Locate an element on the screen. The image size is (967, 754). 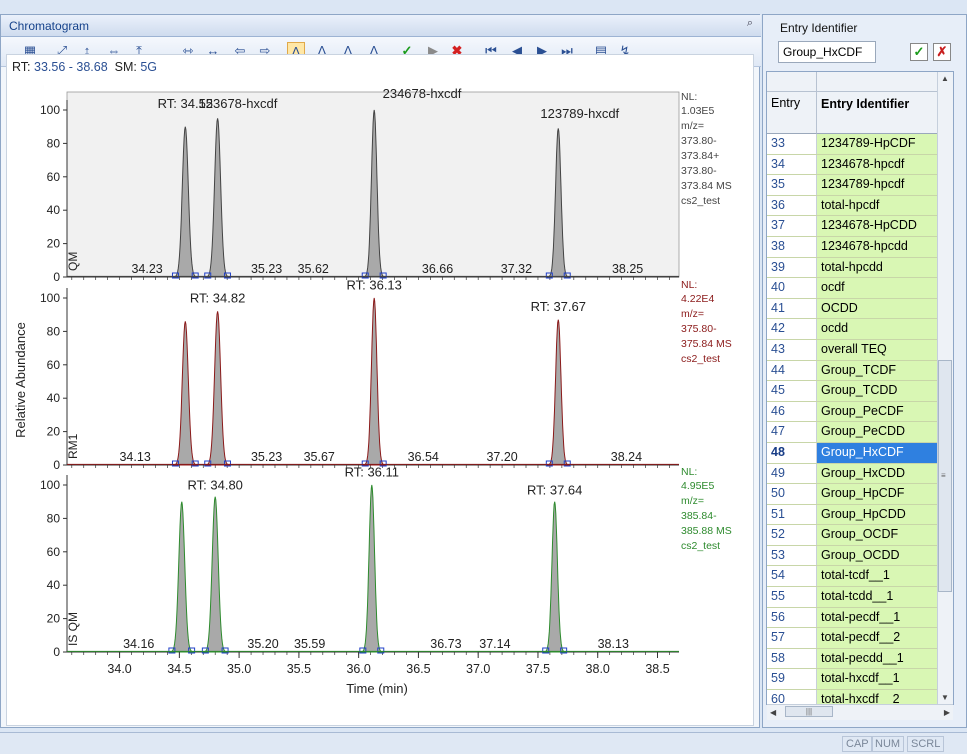
entry-number: 58 is located at coordinates (792, 658).